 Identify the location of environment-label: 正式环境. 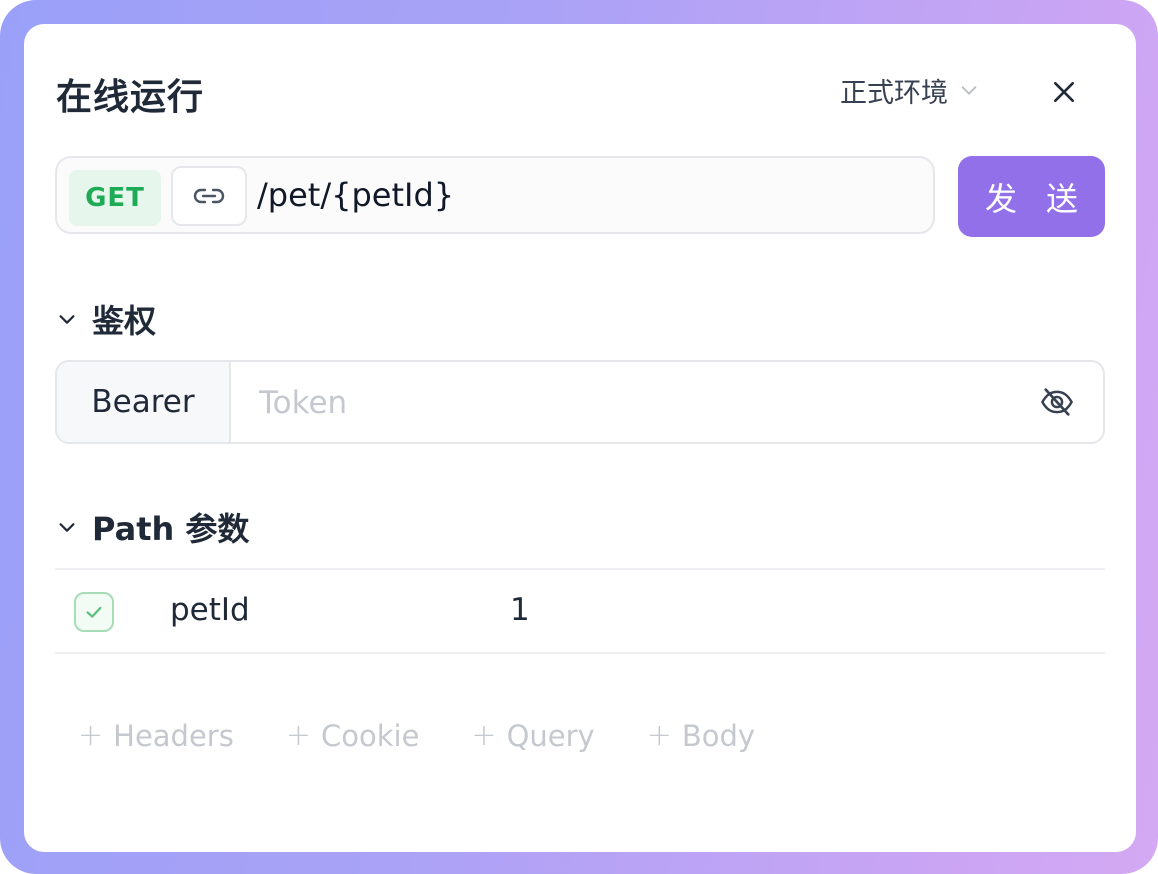
(894, 93).